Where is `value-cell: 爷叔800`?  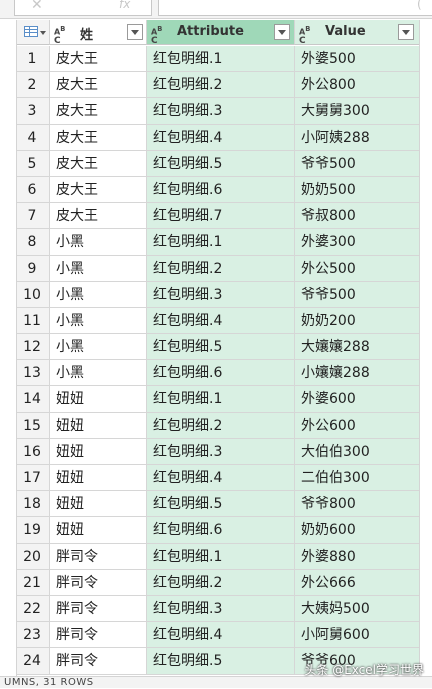 value-cell: 爷叔800 is located at coordinates (357, 216).